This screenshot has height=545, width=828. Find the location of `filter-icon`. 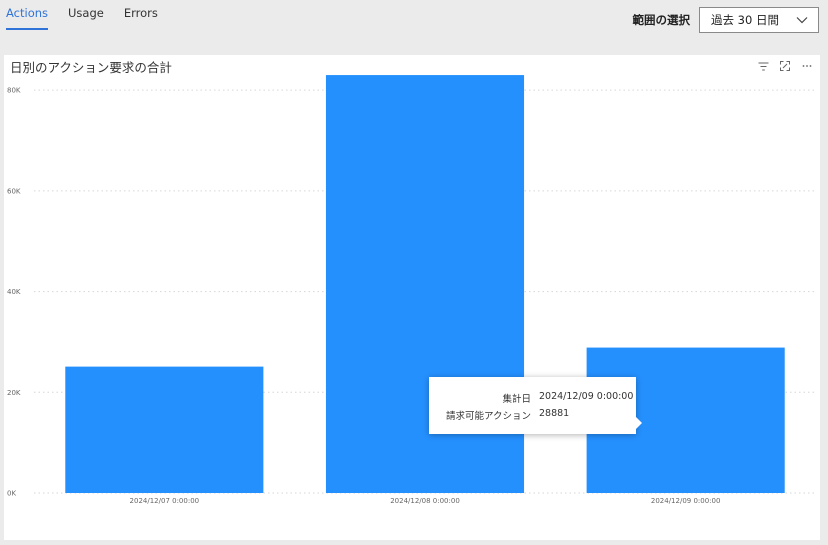

filter-icon is located at coordinates (763, 66).